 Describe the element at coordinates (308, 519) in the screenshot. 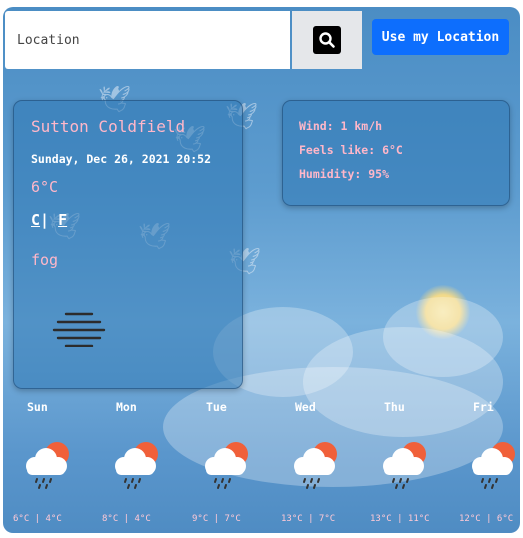

I see `forecast-temp-range: 13°C | 7°C` at that location.